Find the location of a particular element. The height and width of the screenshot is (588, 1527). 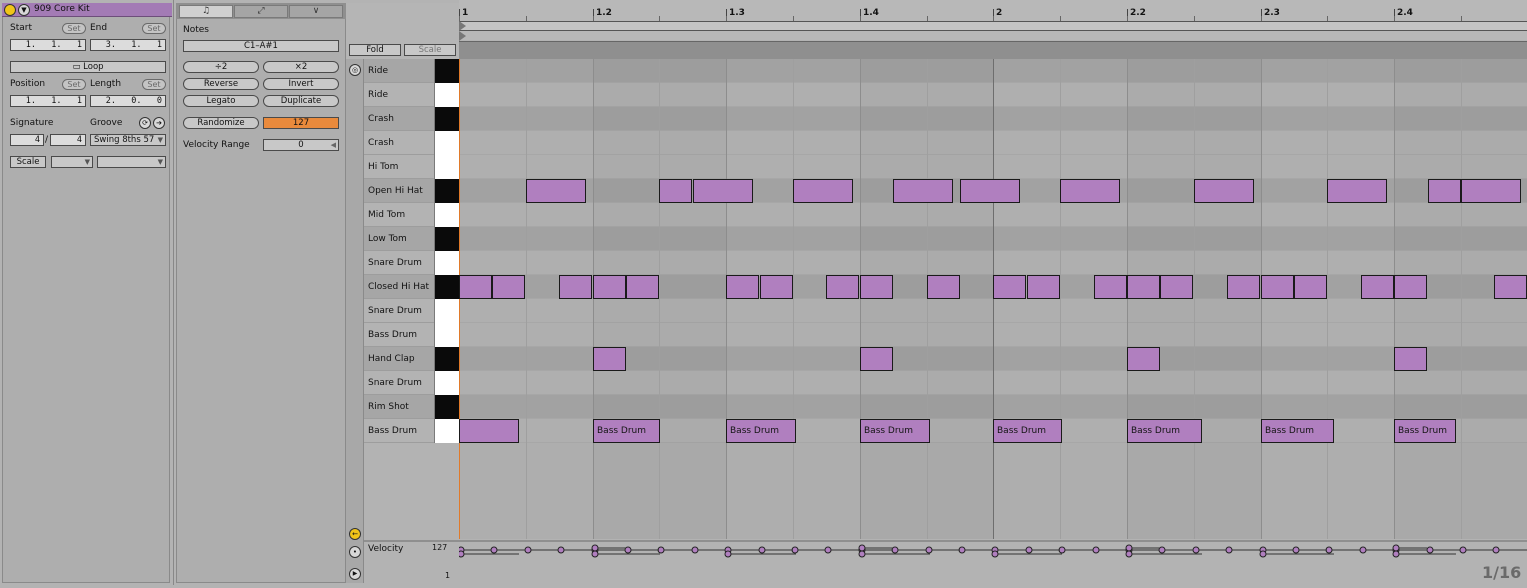

groove-commit-icon: ➔ is located at coordinates (159, 123).